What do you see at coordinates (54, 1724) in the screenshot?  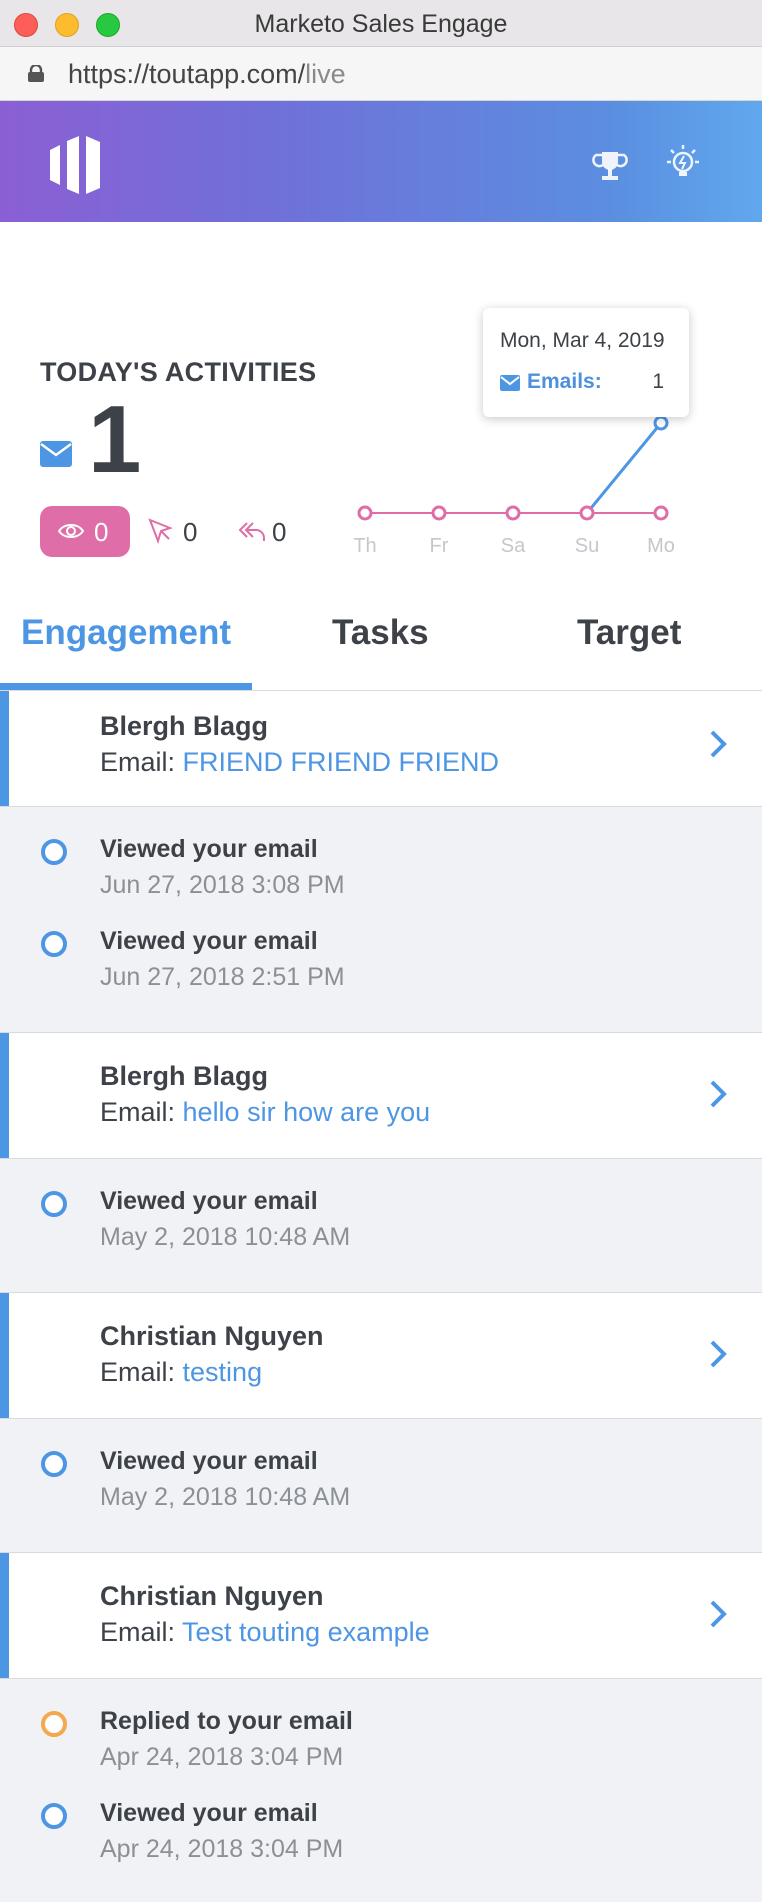 I see `reply-event-icon` at bounding box center [54, 1724].